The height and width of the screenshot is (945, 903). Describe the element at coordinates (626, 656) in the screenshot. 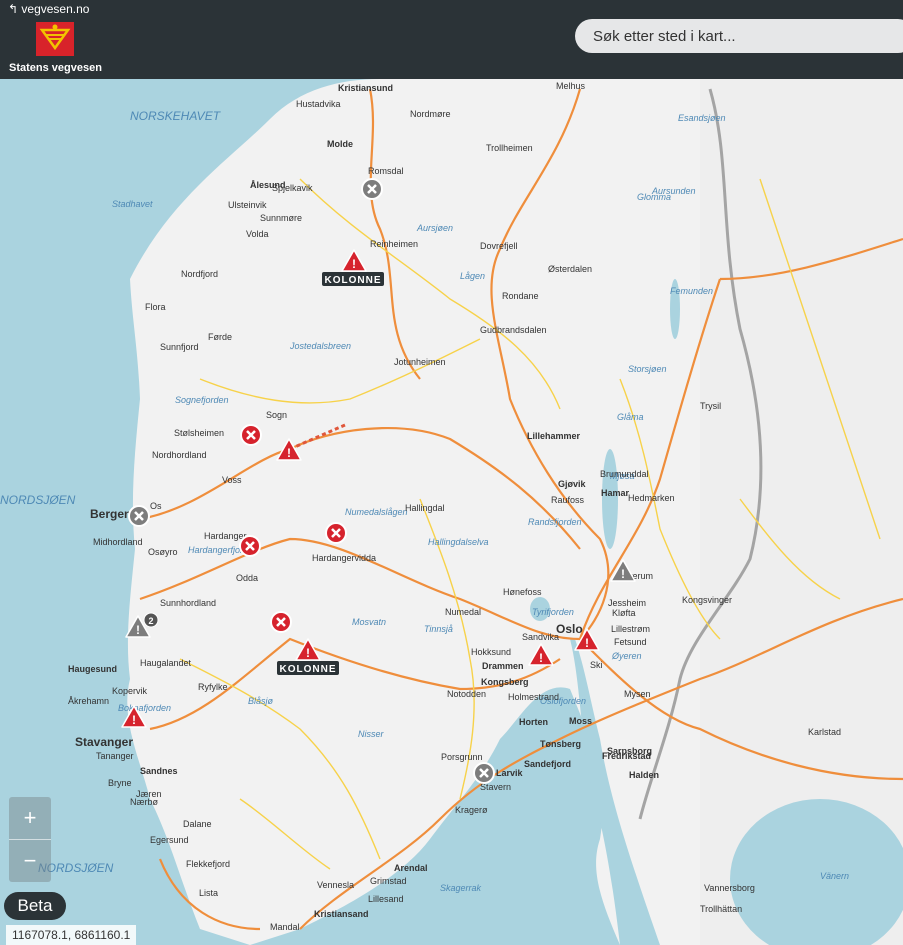

I see `water-label: Øyeren` at that location.